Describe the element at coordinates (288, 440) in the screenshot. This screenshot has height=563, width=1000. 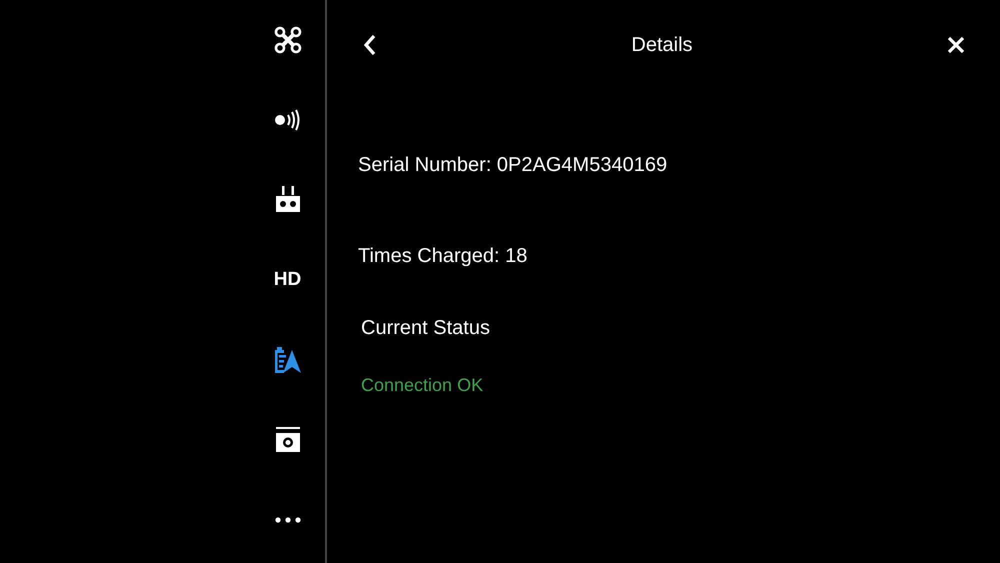
I see `camera-icon` at that location.